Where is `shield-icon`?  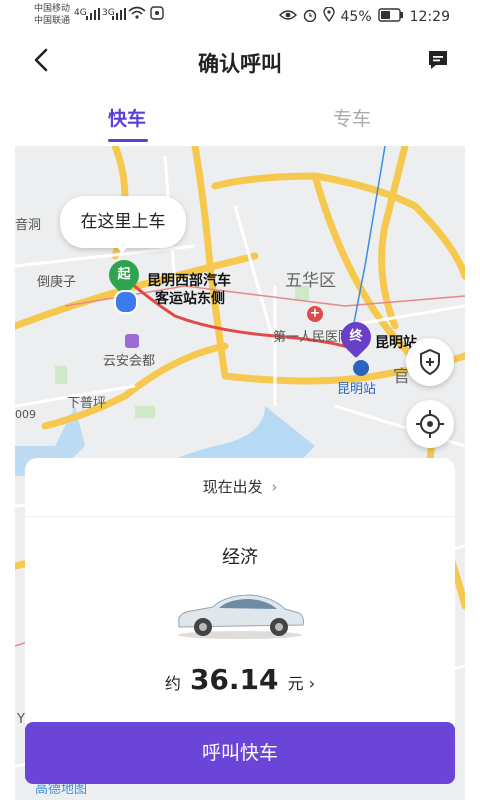 shield-icon is located at coordinates (430, 362).